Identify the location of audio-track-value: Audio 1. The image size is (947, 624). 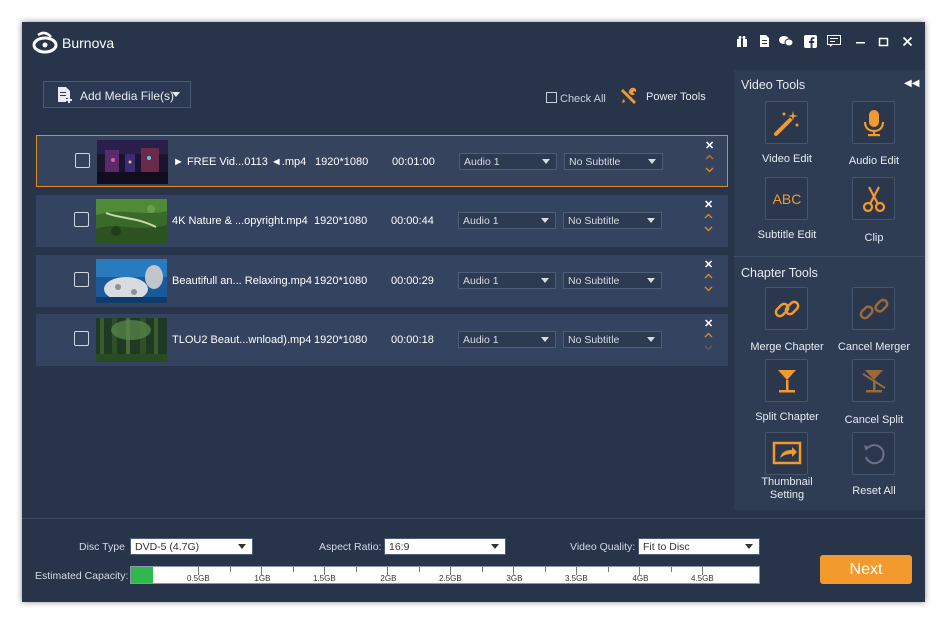
(481, 340).